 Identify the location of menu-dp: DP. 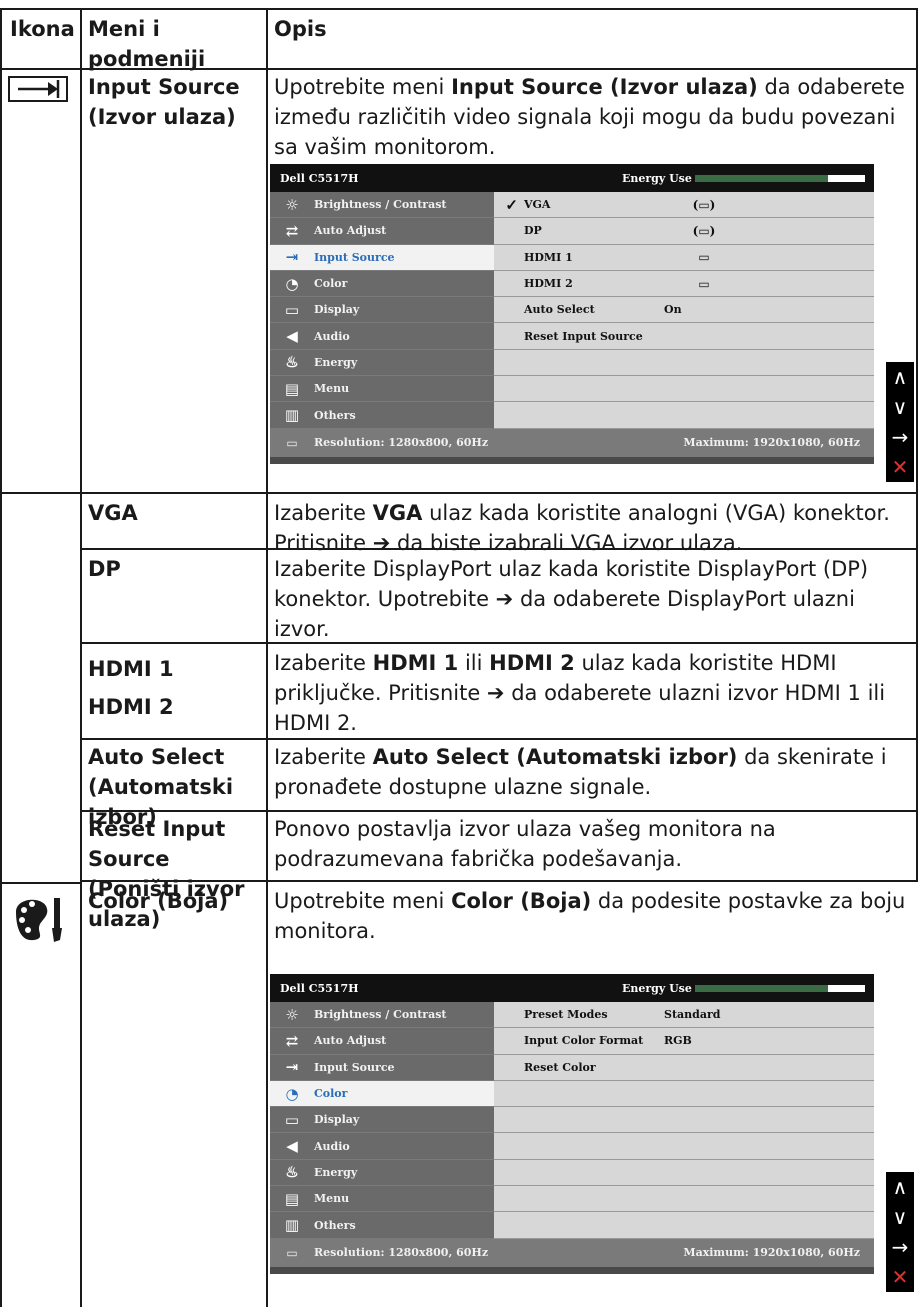
(104, 569).